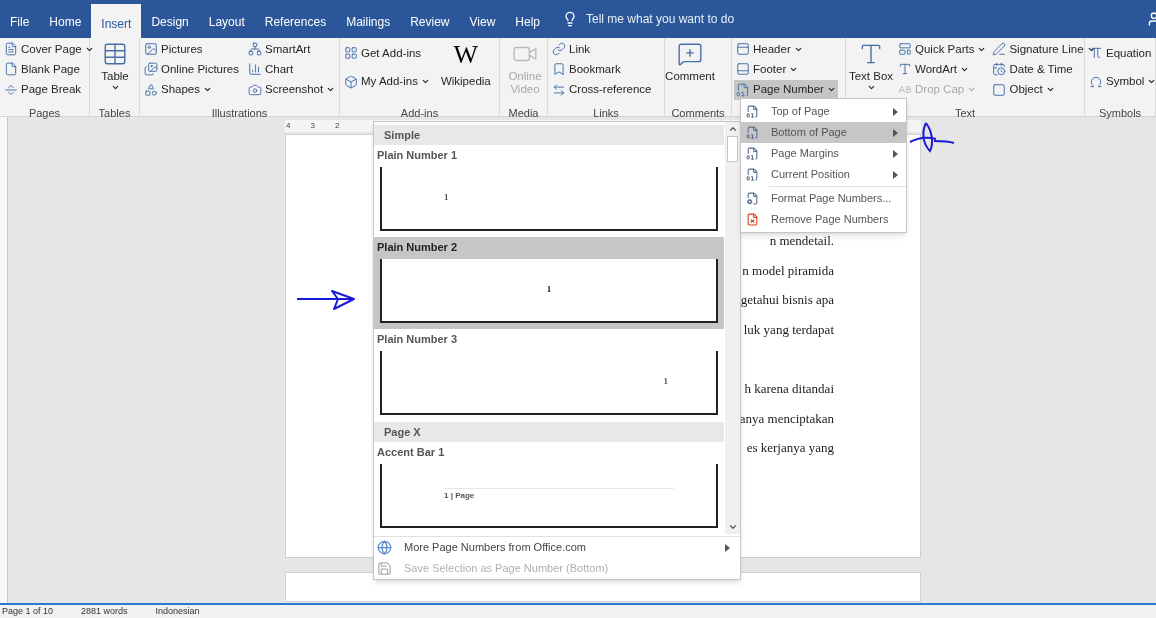 The width and height of the screenshot is (1156, 618). I want to click on ribbon-button: W Wikipedia, so click(465, 65).